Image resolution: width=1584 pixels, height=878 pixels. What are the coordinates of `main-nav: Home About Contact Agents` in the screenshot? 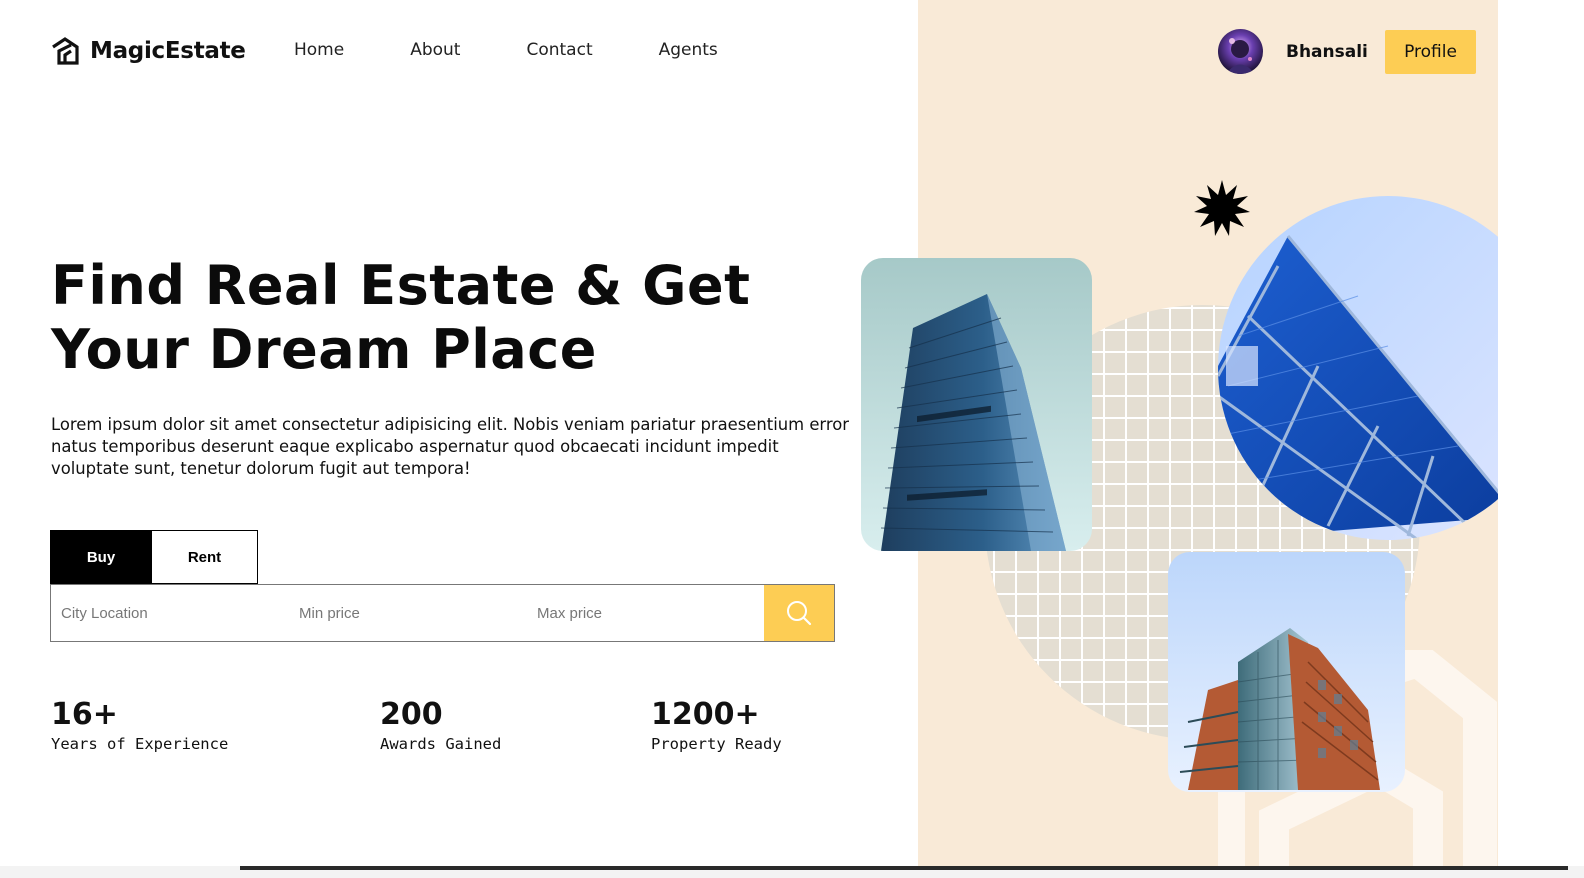 It's located at (539, 50).